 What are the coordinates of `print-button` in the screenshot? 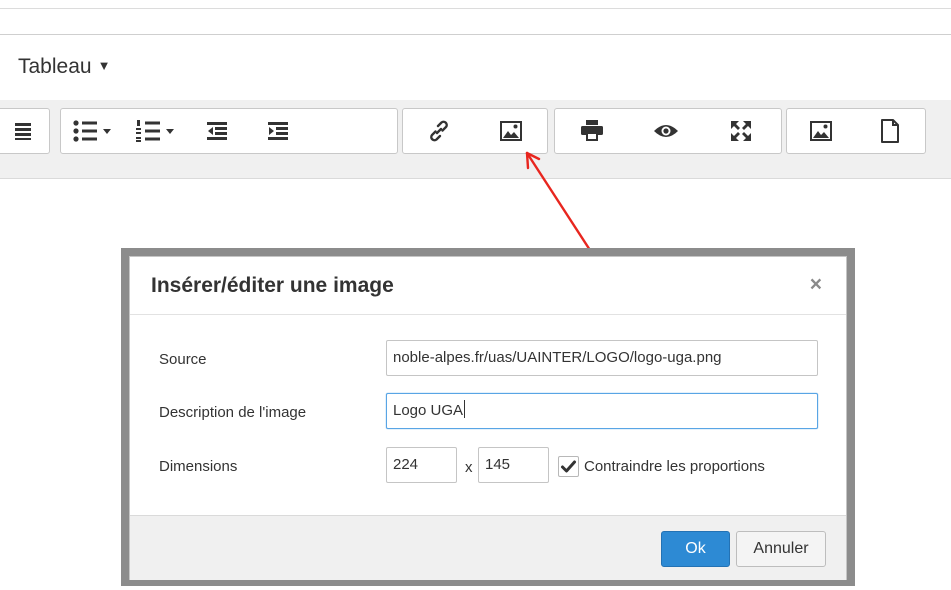 It's located at (592, 131).